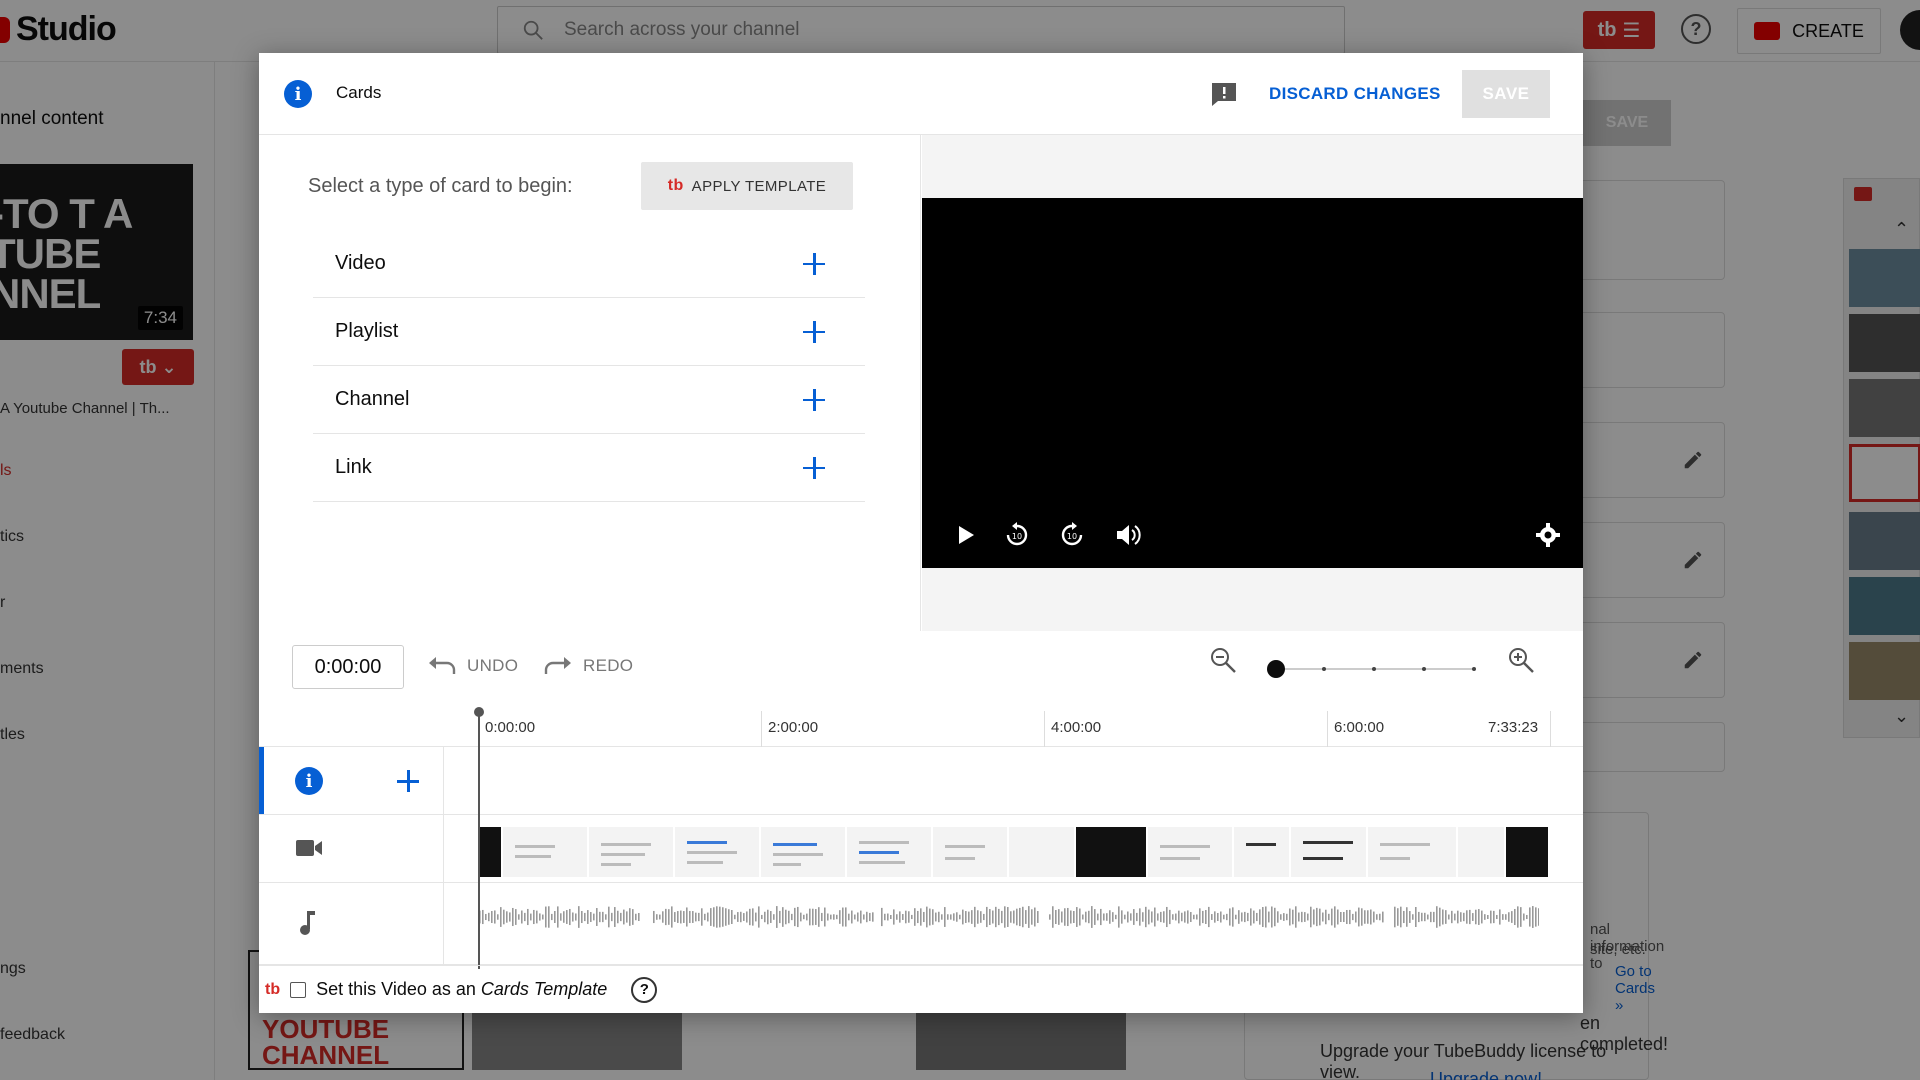 This screenshot has height=1080, width=1920. I want to click on apply-template-button: tb APPLY TEMPLATE, so click(747, 186).